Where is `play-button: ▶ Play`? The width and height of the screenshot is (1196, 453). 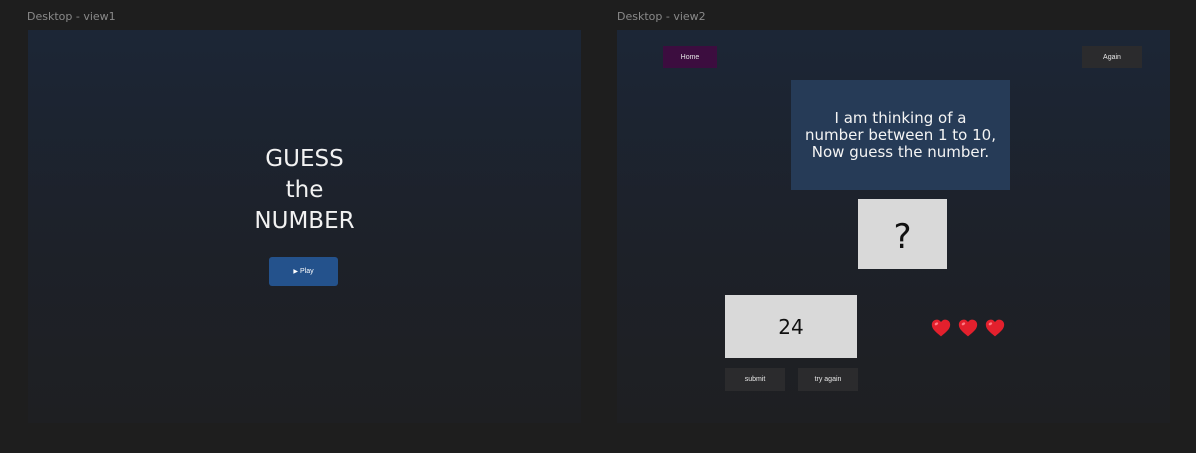 play-button: ▶ Play is located at coordinates (303, 271).